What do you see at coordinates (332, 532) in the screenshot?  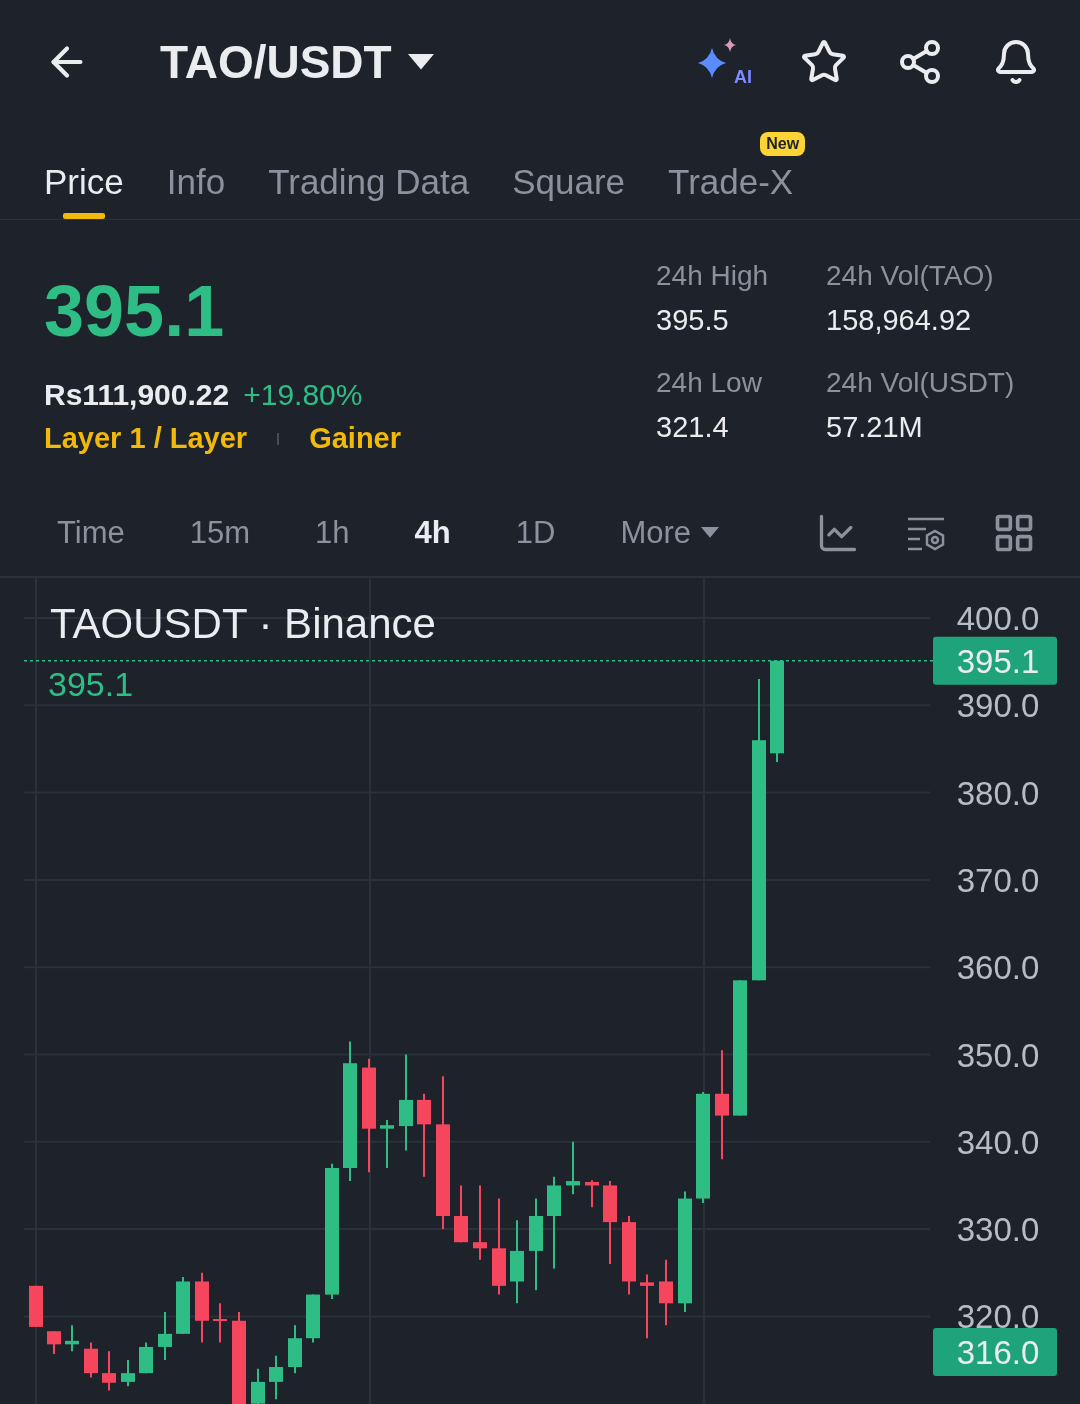 I see `interval-tab: 1h` at bounding box center [332, 532].